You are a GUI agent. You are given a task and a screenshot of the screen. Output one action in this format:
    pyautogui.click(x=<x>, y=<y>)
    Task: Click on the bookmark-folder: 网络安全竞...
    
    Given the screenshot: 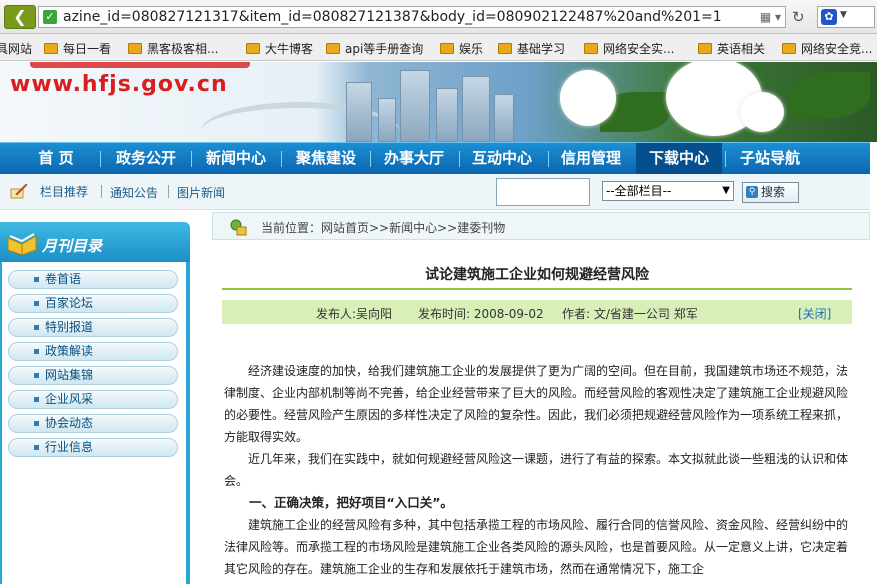 What is the action you would take?
    pyautogui.click(x=827, y=48)
    